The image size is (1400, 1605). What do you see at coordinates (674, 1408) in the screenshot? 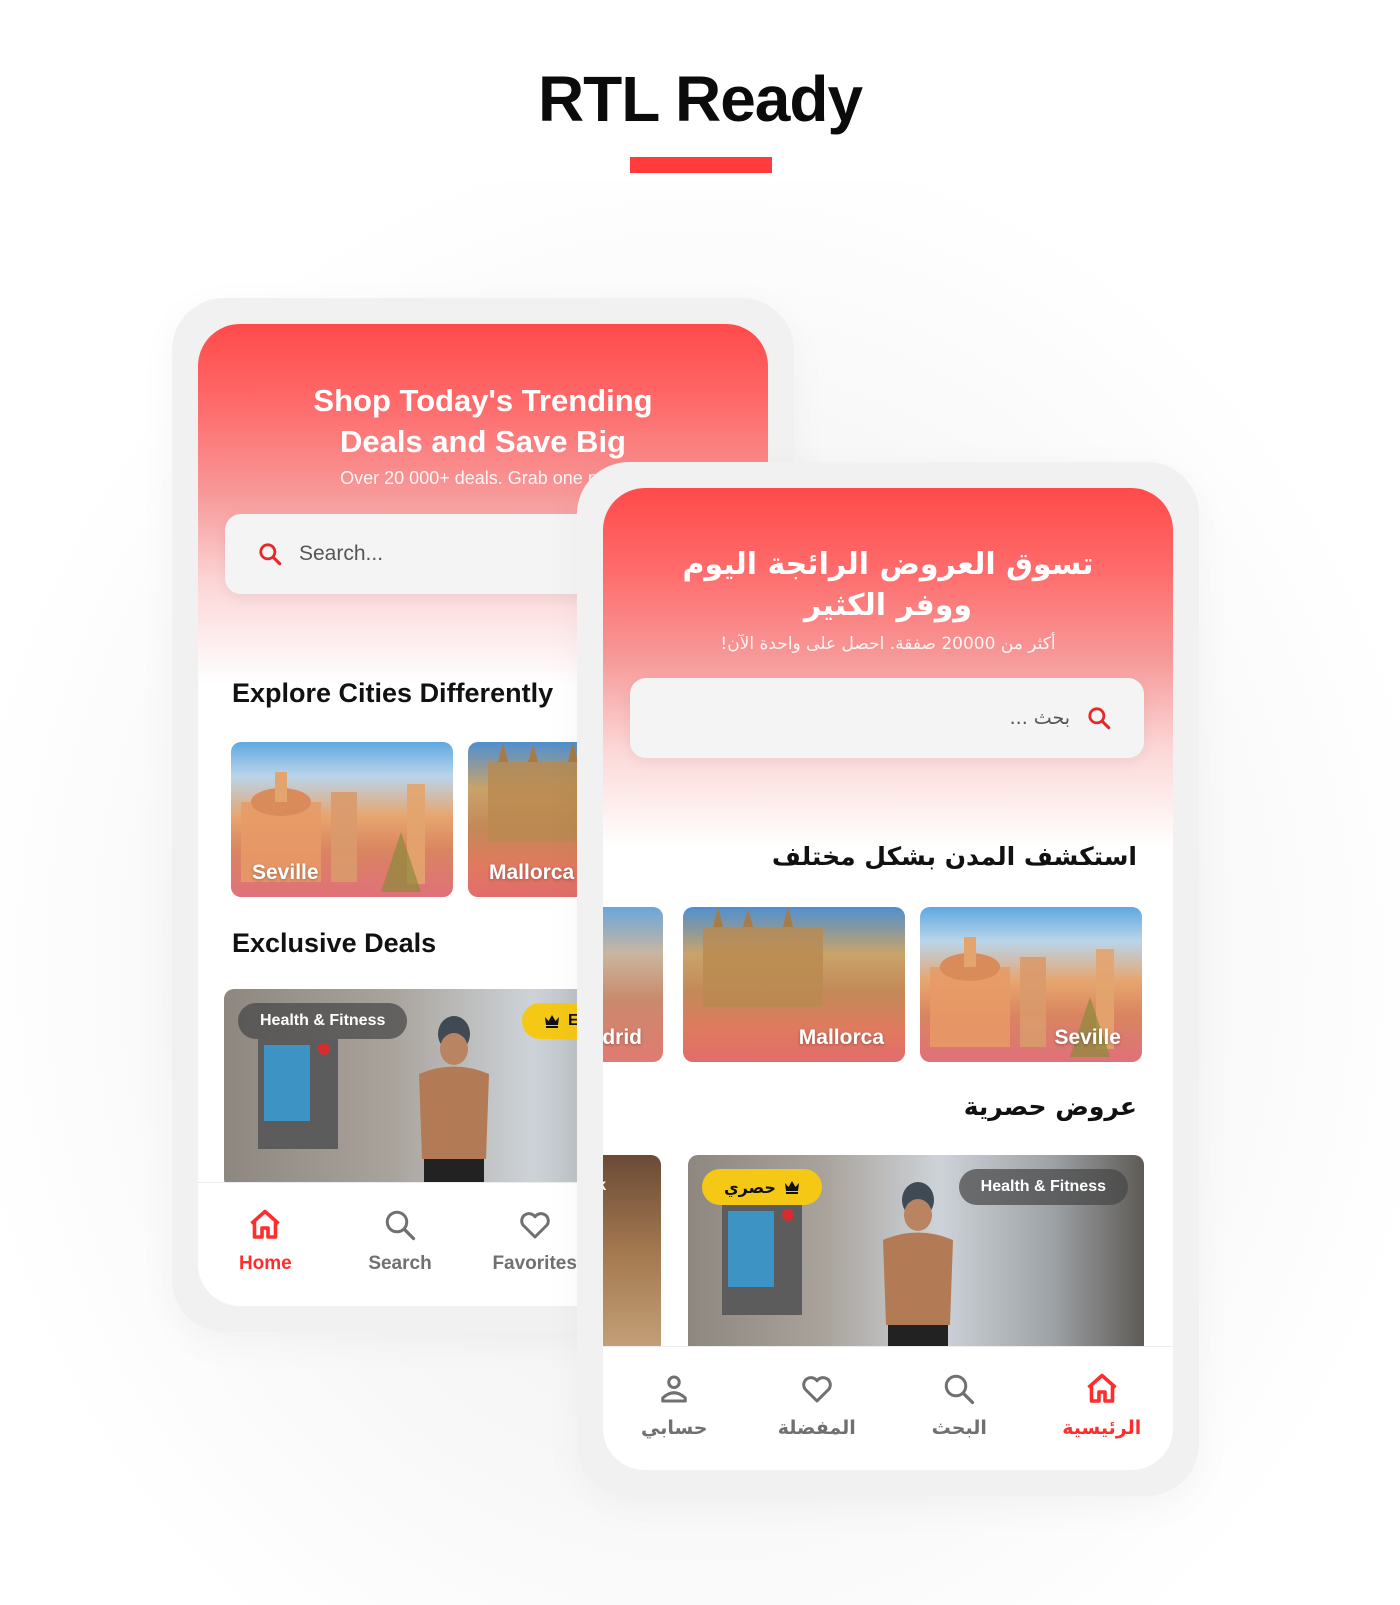
I see `nav-item-account: حسابي` at bounding box center [674, 1408].